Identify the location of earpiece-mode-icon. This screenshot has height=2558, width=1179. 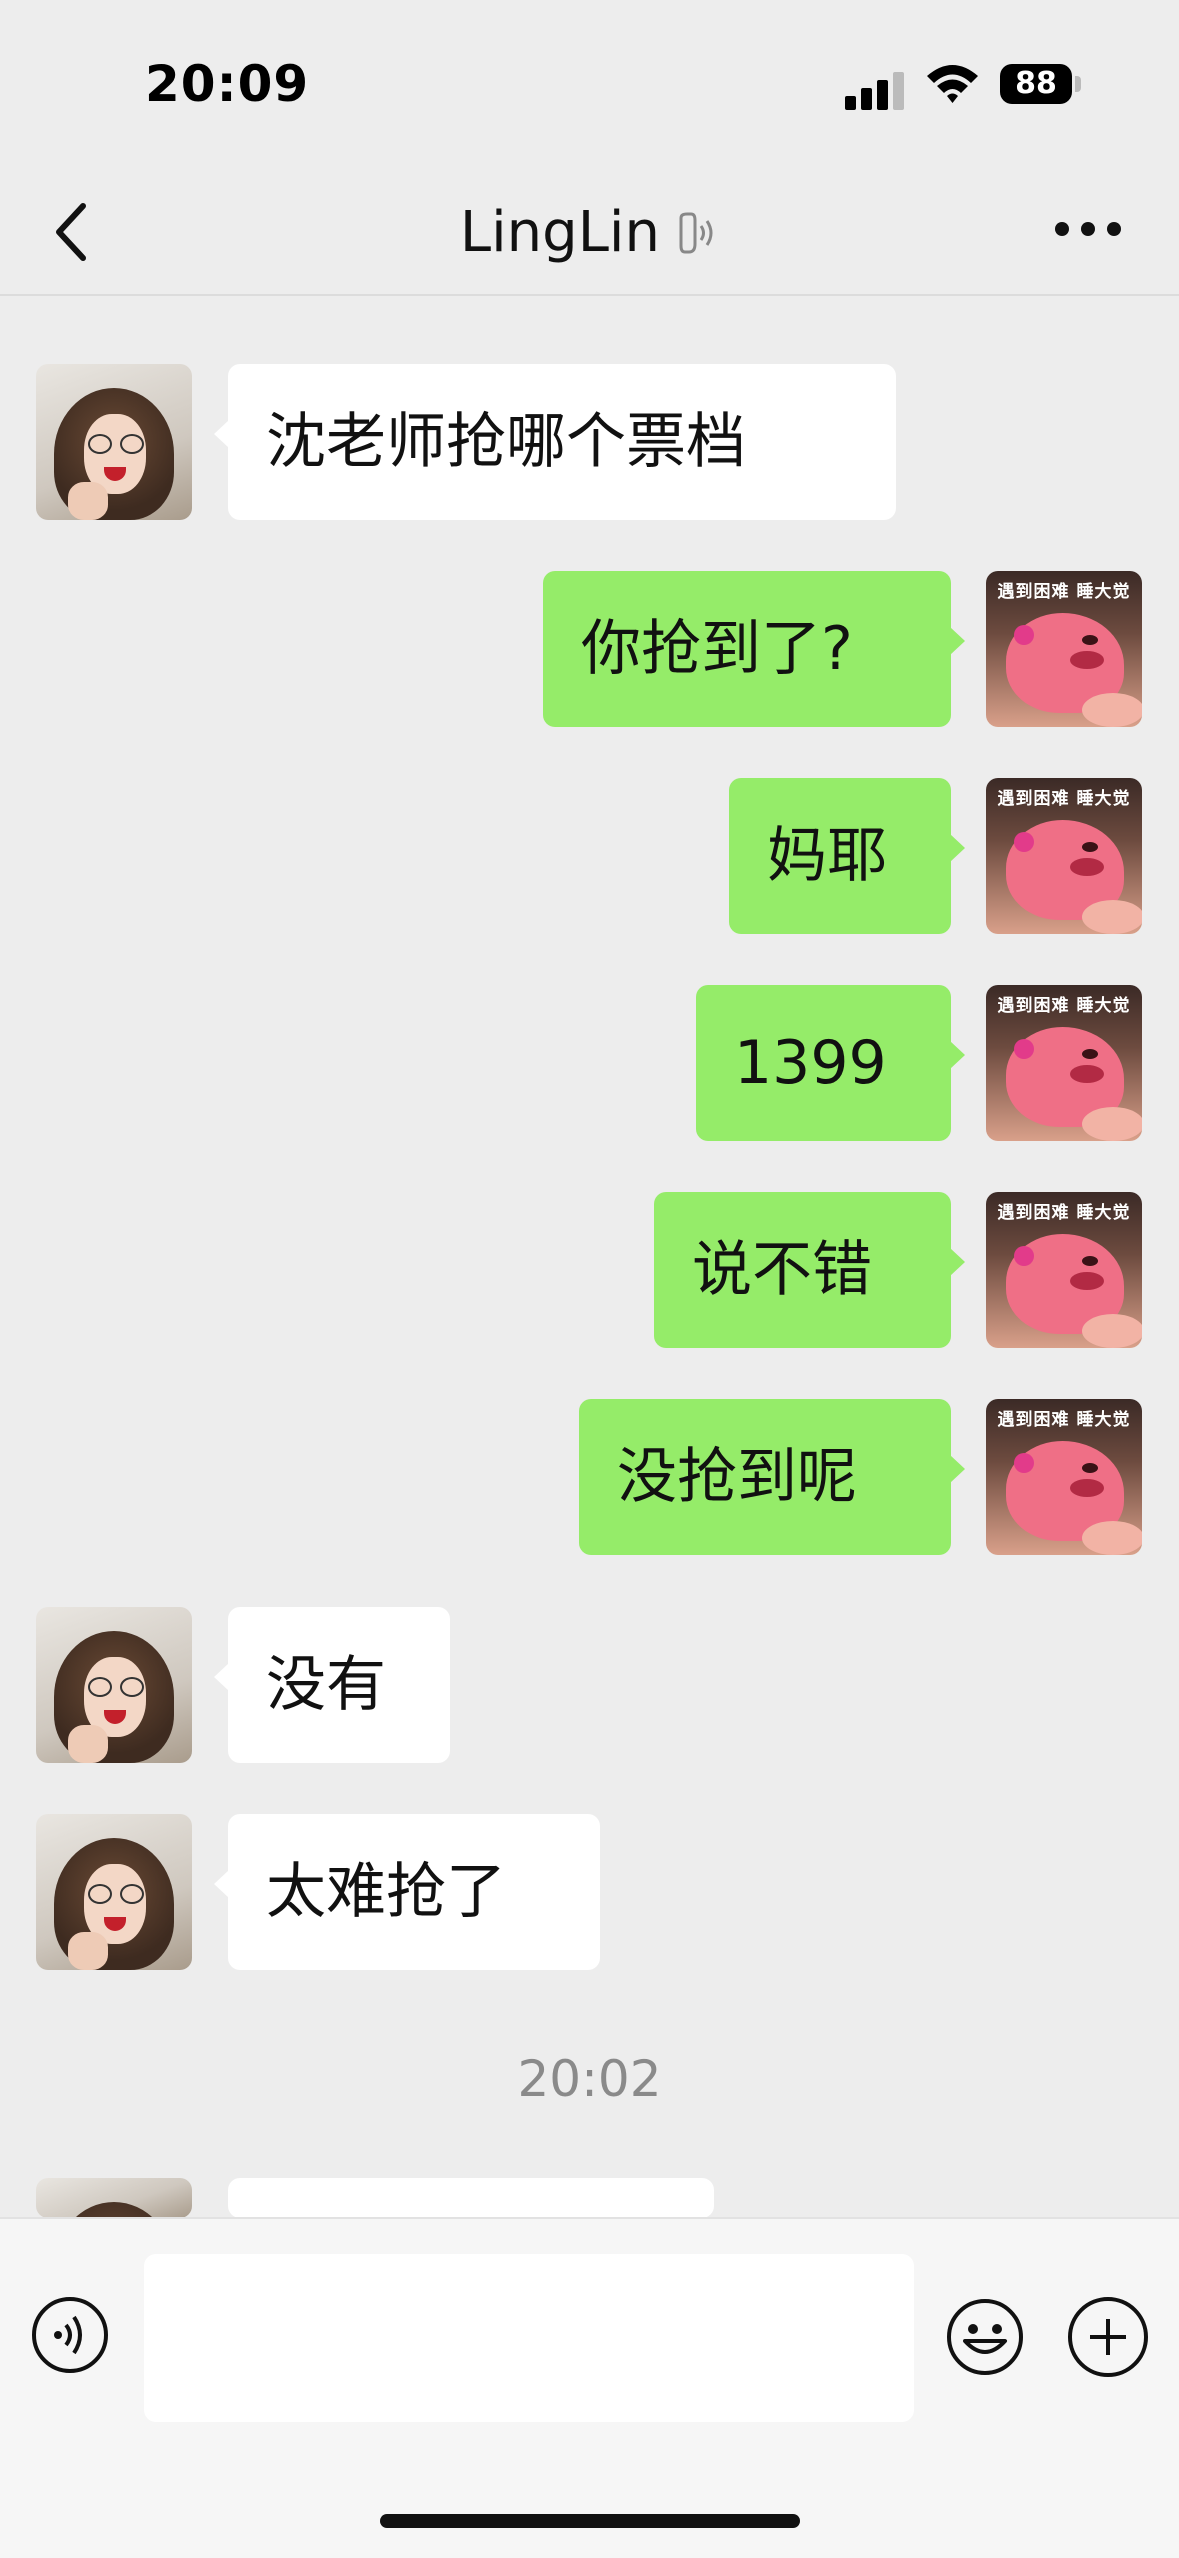
(696, 232).